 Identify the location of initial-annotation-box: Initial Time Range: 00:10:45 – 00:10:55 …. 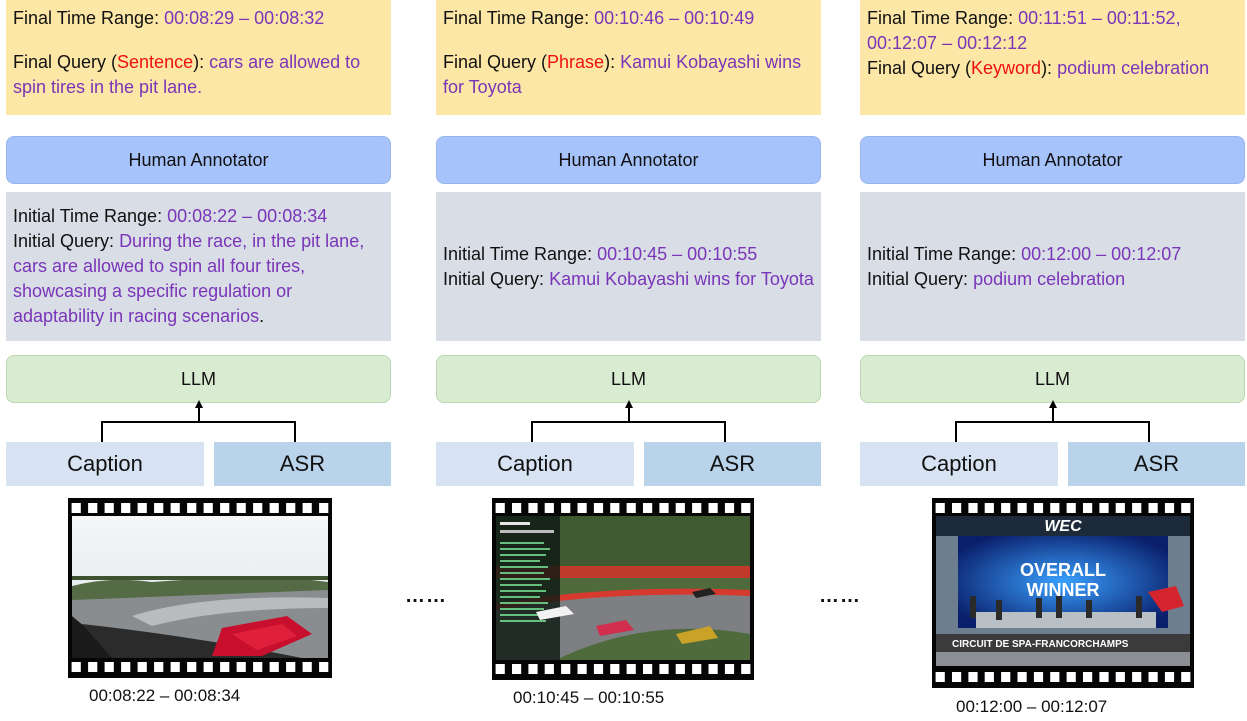
(628, 266).